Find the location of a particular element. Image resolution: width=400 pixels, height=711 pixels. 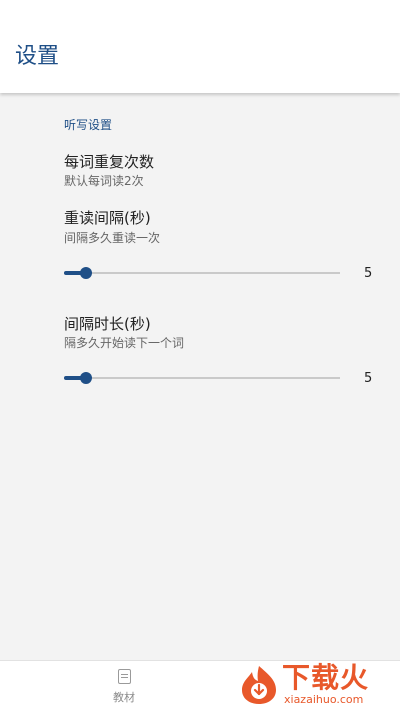

pref-reread-interval-title: 重读间隔(秒) is located at coordinates (107, 218).